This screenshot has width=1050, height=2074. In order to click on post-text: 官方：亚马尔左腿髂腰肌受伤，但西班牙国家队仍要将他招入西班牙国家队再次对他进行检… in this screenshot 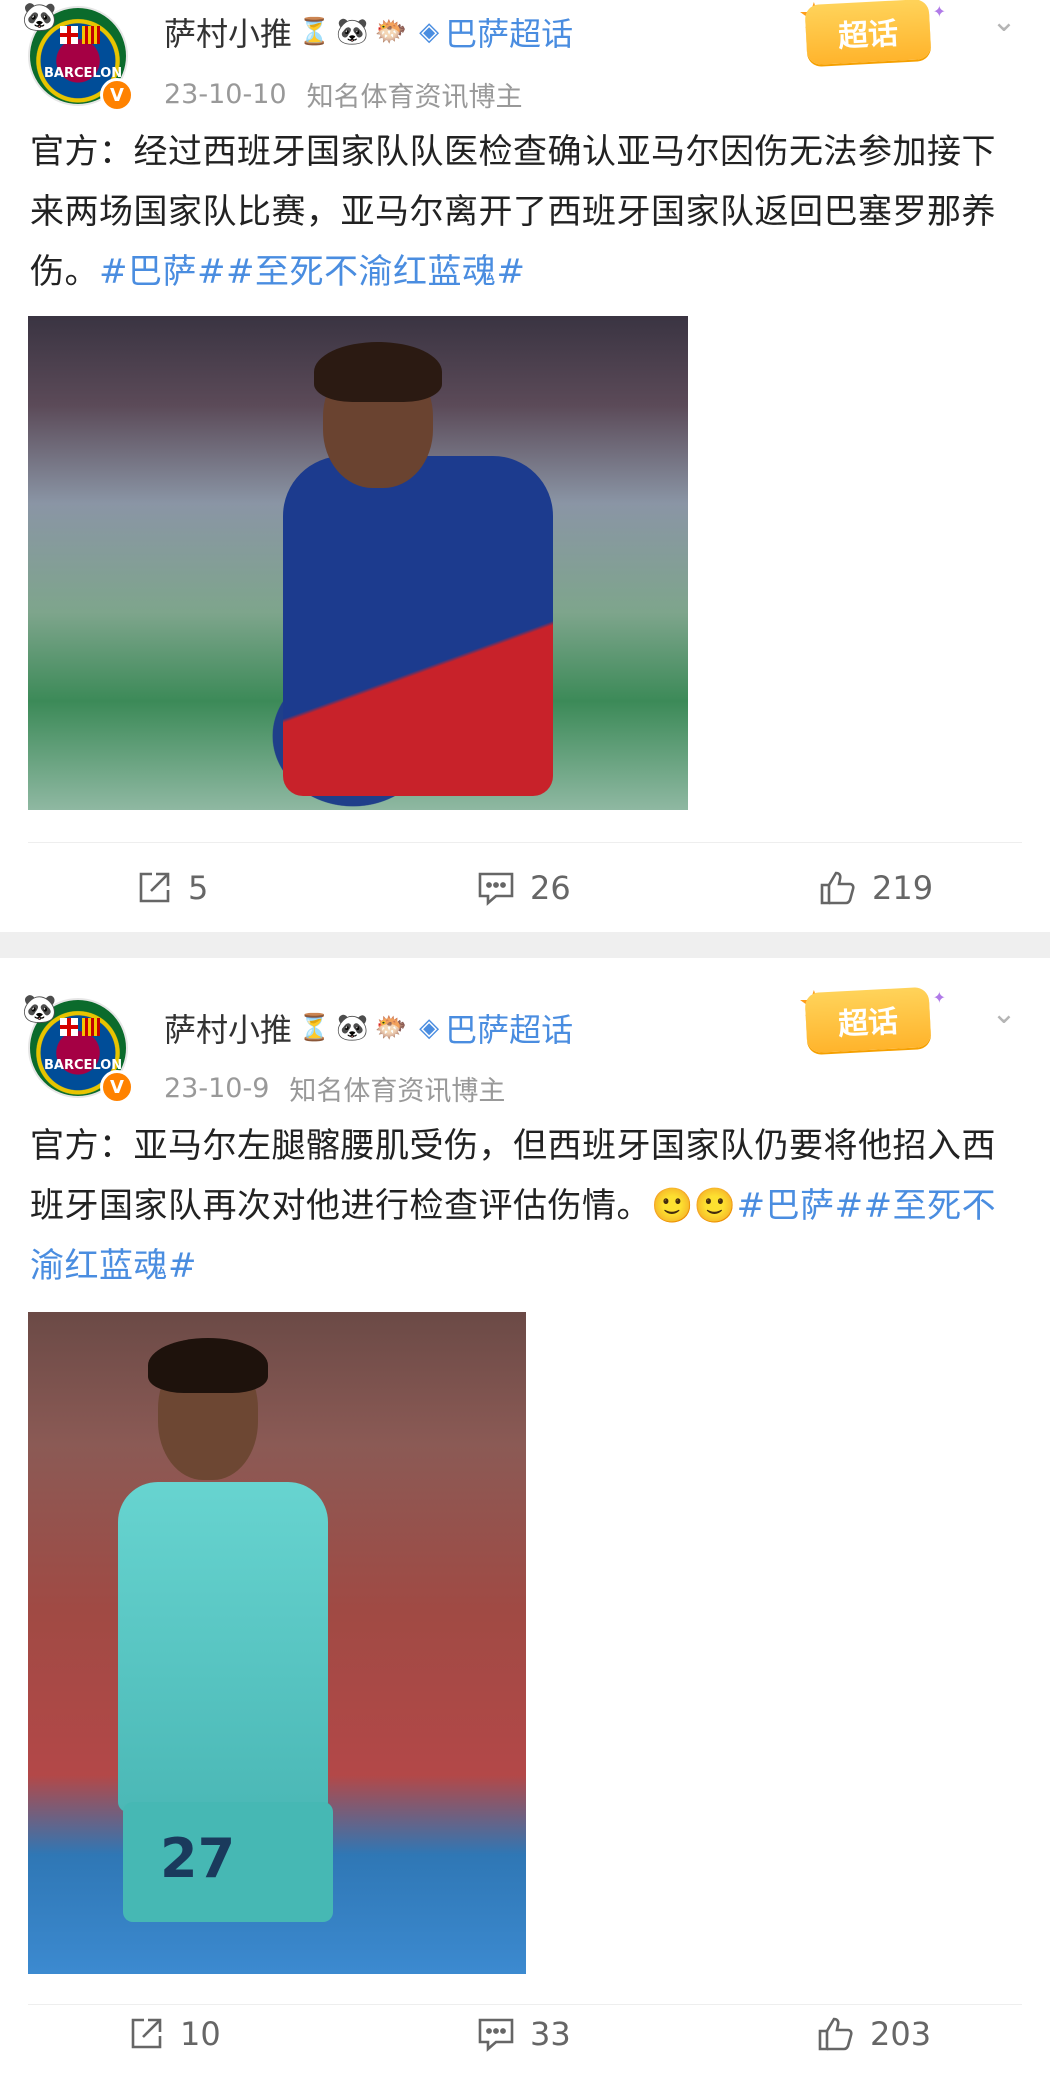, I will do `click(525, 1206)`.